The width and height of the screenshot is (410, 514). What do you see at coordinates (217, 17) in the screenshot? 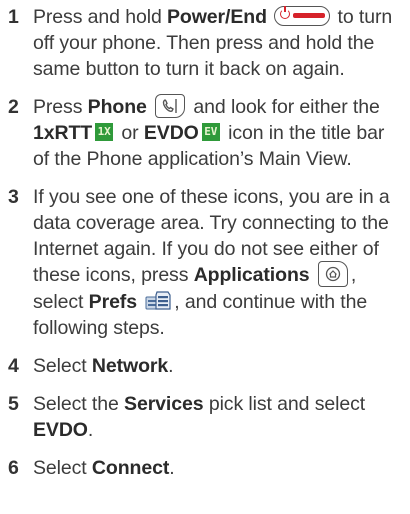
I see `power-end-label: Power/End` at bounding box center [217, 17].